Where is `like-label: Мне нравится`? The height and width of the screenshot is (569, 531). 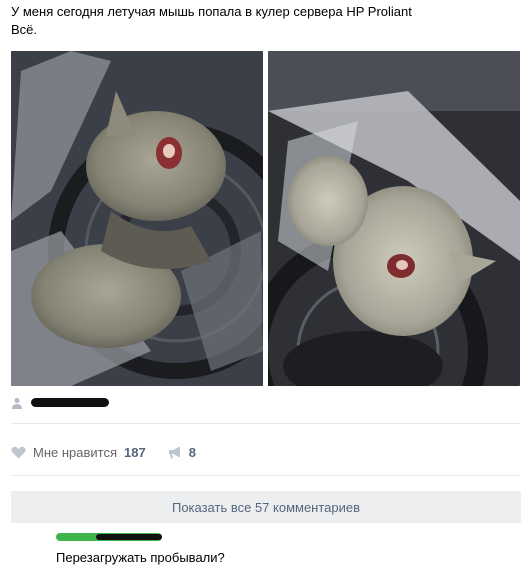 like-label: Мне нравится is located at coordinates (75, 452).